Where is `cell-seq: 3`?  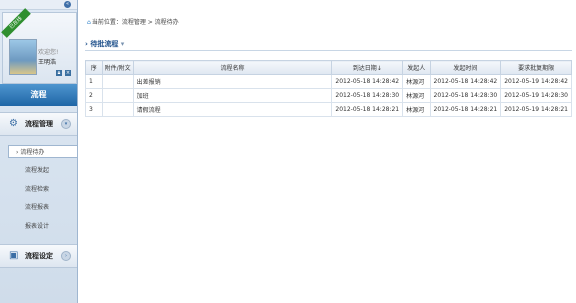 cell-seq: 3 is located at coordinates (94, 109).